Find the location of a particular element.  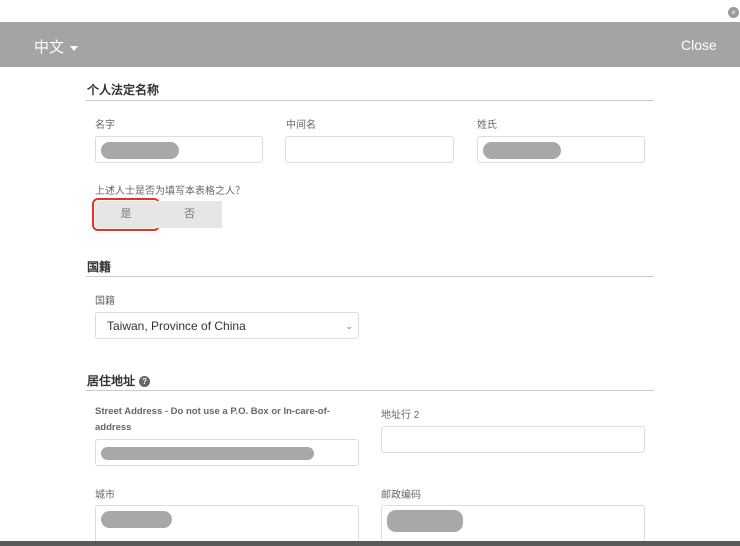

middle-name-input is located at coordinates (369, 149).